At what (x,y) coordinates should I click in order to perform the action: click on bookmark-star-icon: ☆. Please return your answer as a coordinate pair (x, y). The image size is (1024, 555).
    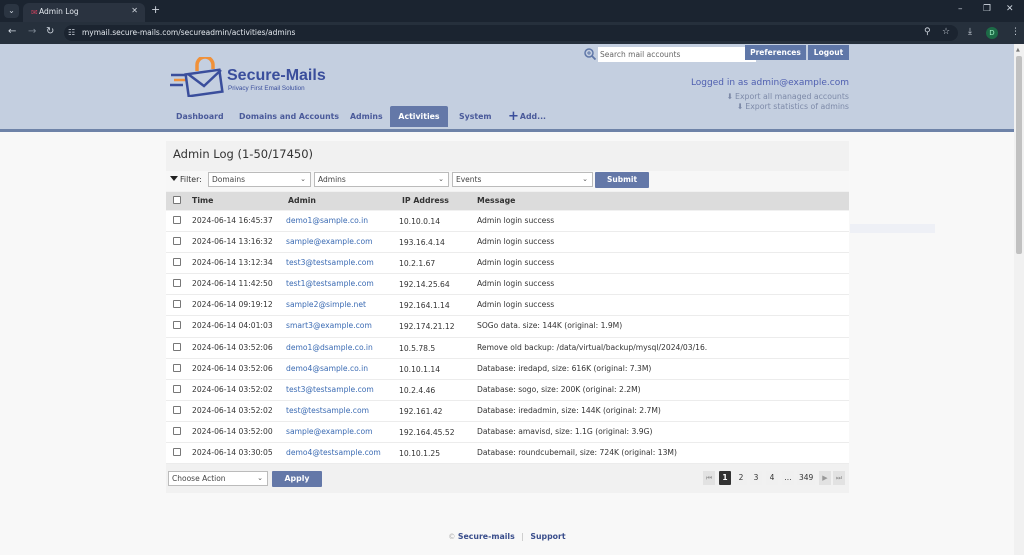
    Looking at the image, I should click on (946, 32).